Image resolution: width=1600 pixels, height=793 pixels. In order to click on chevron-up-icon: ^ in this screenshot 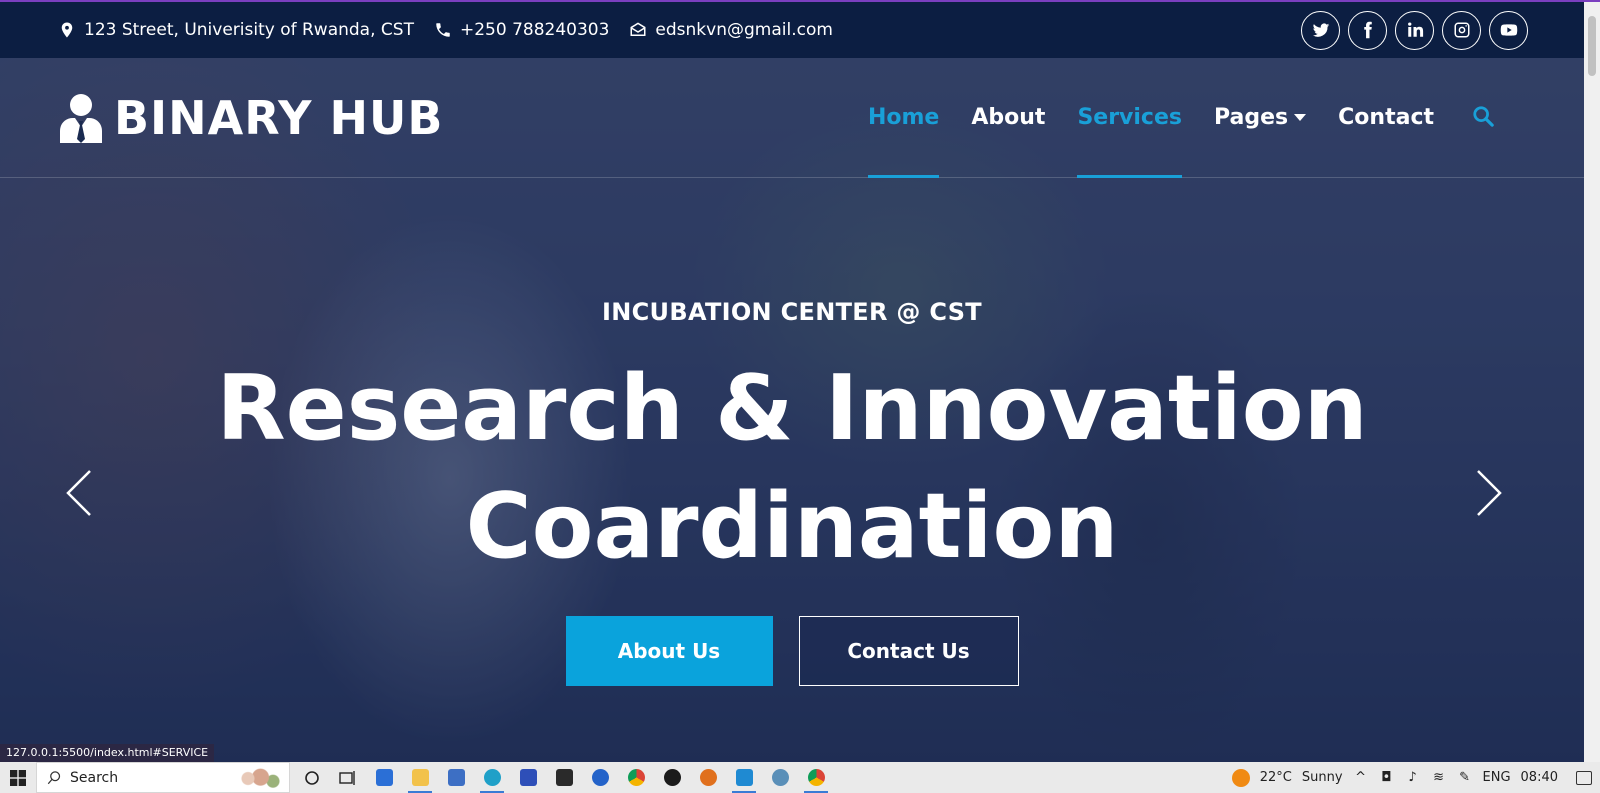, I will do `click(1361, 778)`.